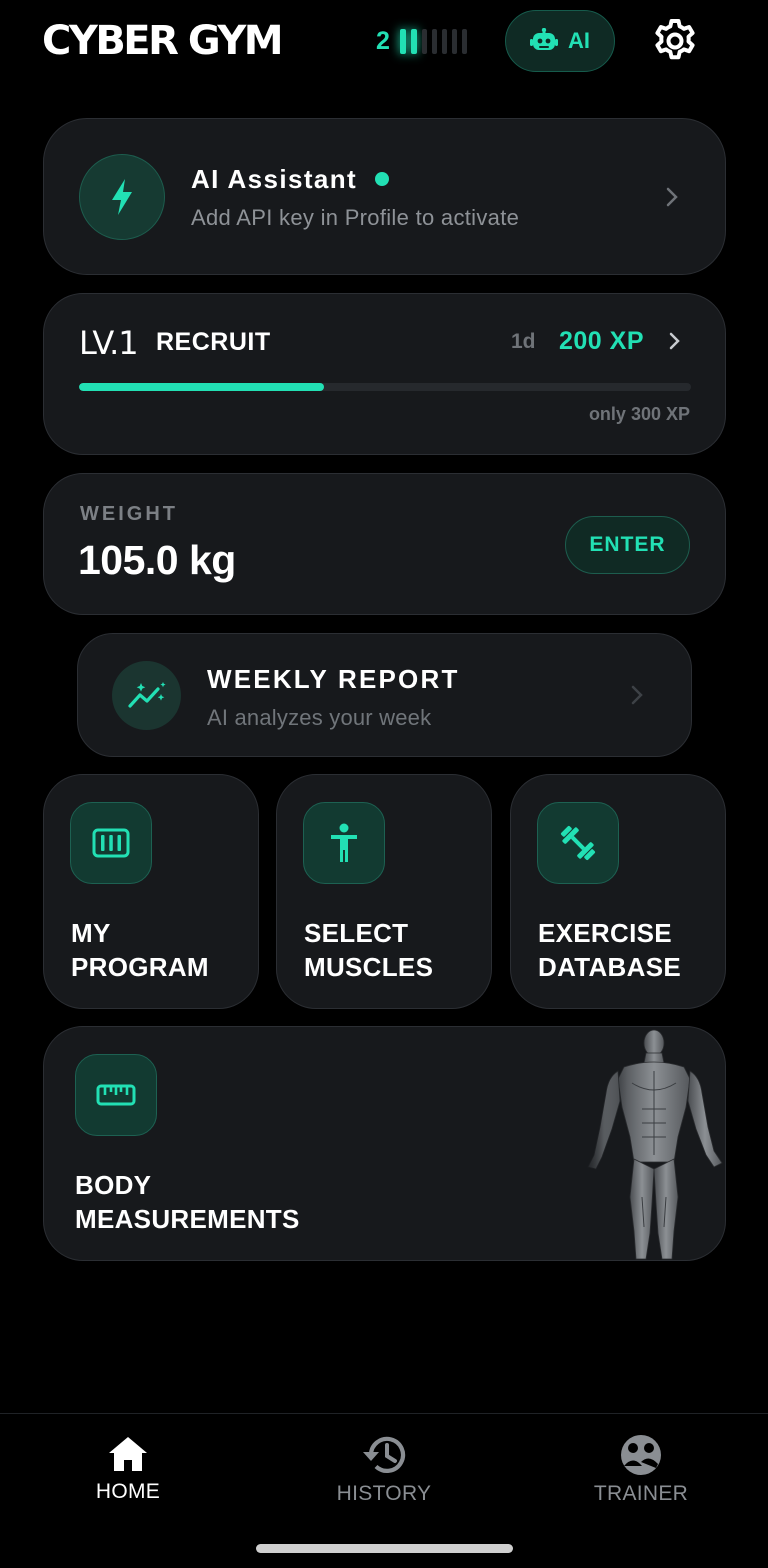 Image resolution: width=768 pixels, height=1568 pixels. I want to click on weekly-report-subtitle: AI analyzes your week, so click(319, 717).